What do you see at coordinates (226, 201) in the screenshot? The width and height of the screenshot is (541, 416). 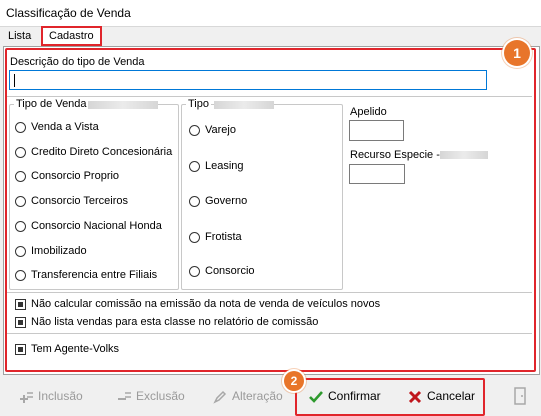 I see `radio-label: Governo` at bounding box center [226, 201].